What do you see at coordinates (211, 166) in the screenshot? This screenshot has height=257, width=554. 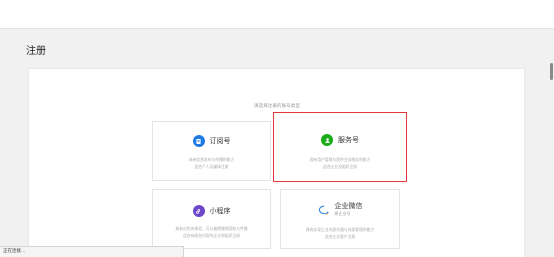 I see `subscription-desc-2: 适合个人及媒体注册` at bounding box center [211, 166].